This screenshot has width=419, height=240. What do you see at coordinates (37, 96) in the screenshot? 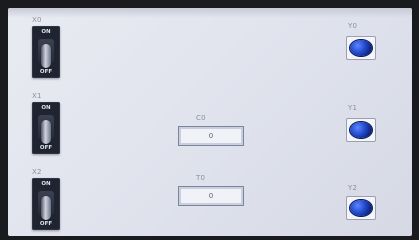
I see `switch-label-x1: X1` at bounding box center [37, 96].